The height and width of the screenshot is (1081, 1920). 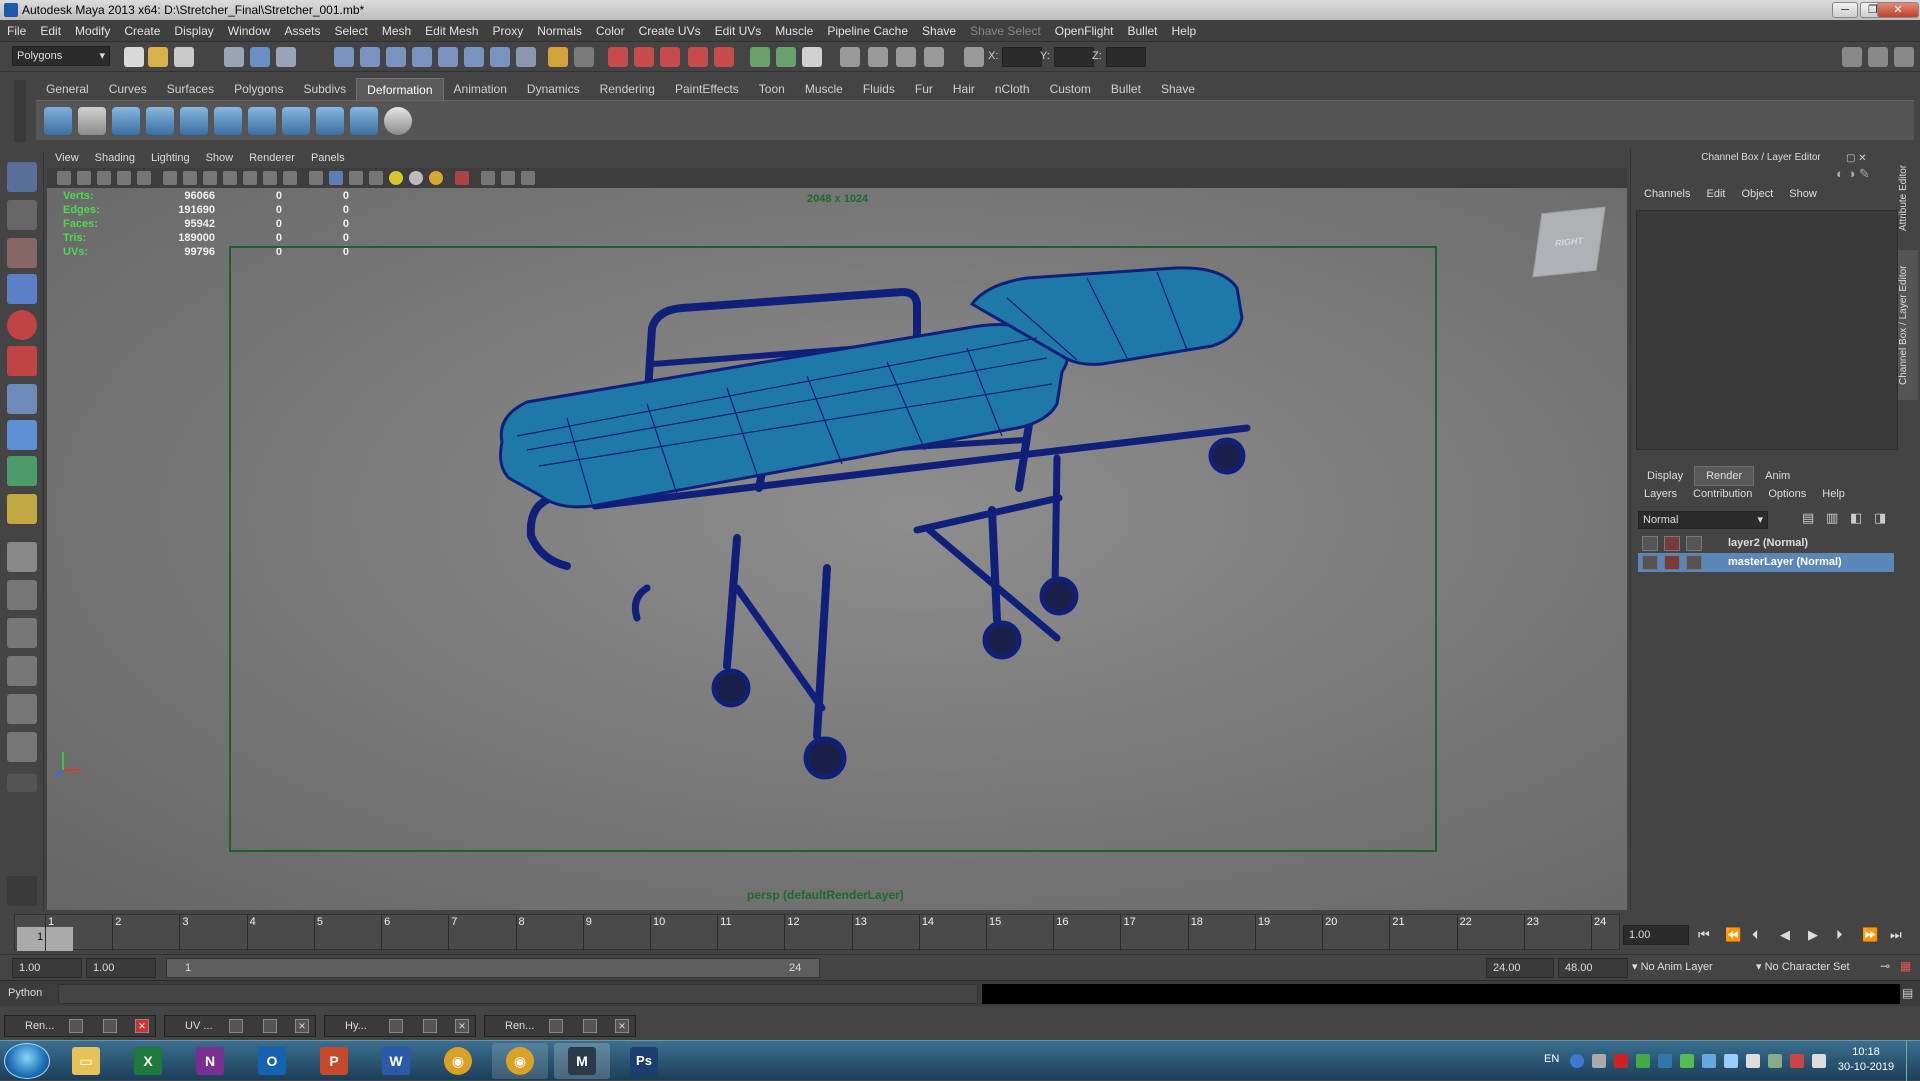 I want to click on x-field, so click(x=1022, y=57).